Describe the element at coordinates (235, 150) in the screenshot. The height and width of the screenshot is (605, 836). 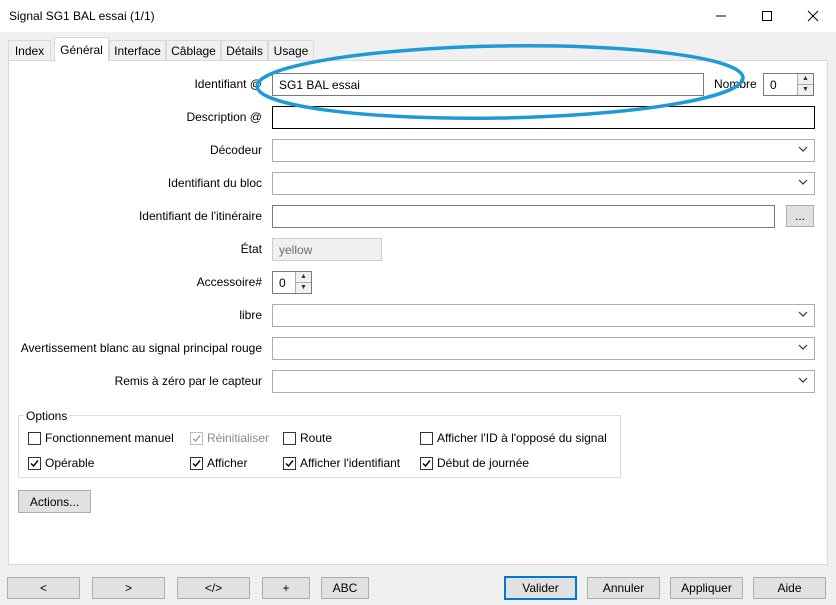
I see `decodeur-label: Décodeur` at that location.